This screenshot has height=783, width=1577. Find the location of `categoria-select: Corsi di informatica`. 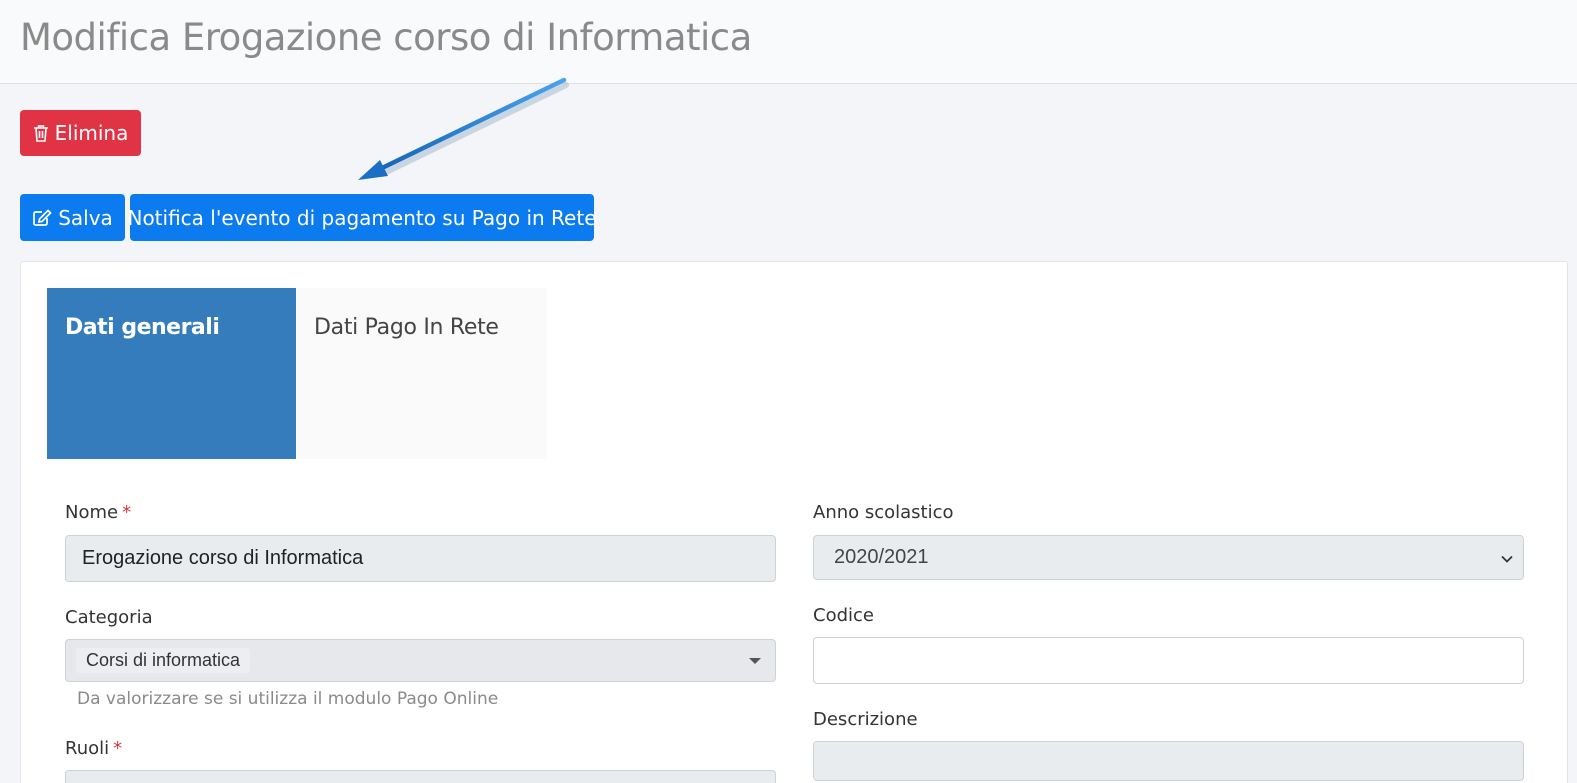

categoria-select: Corsi di informatica is located at coordinates (420, 660).